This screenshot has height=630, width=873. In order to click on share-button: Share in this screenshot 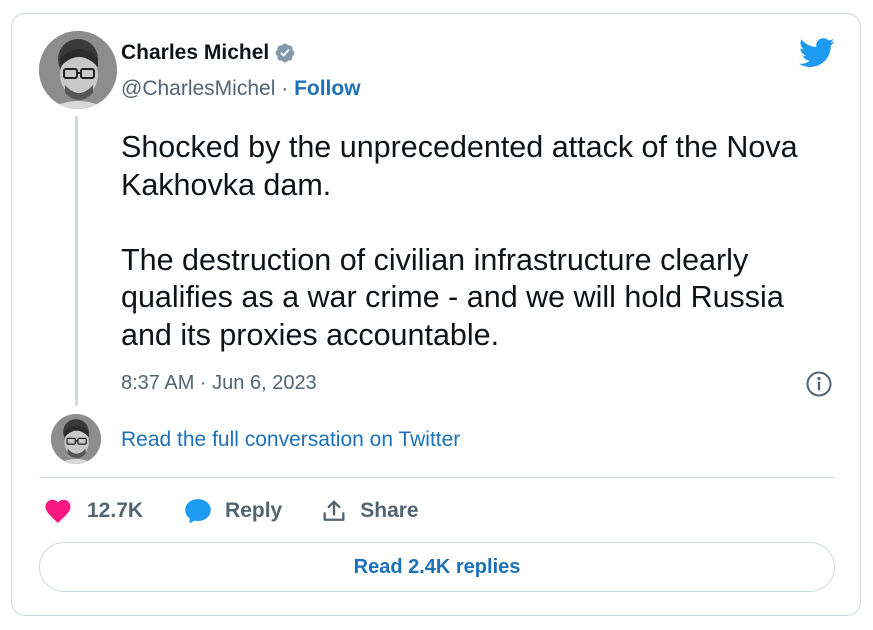, I will do `click(369, 511)`.